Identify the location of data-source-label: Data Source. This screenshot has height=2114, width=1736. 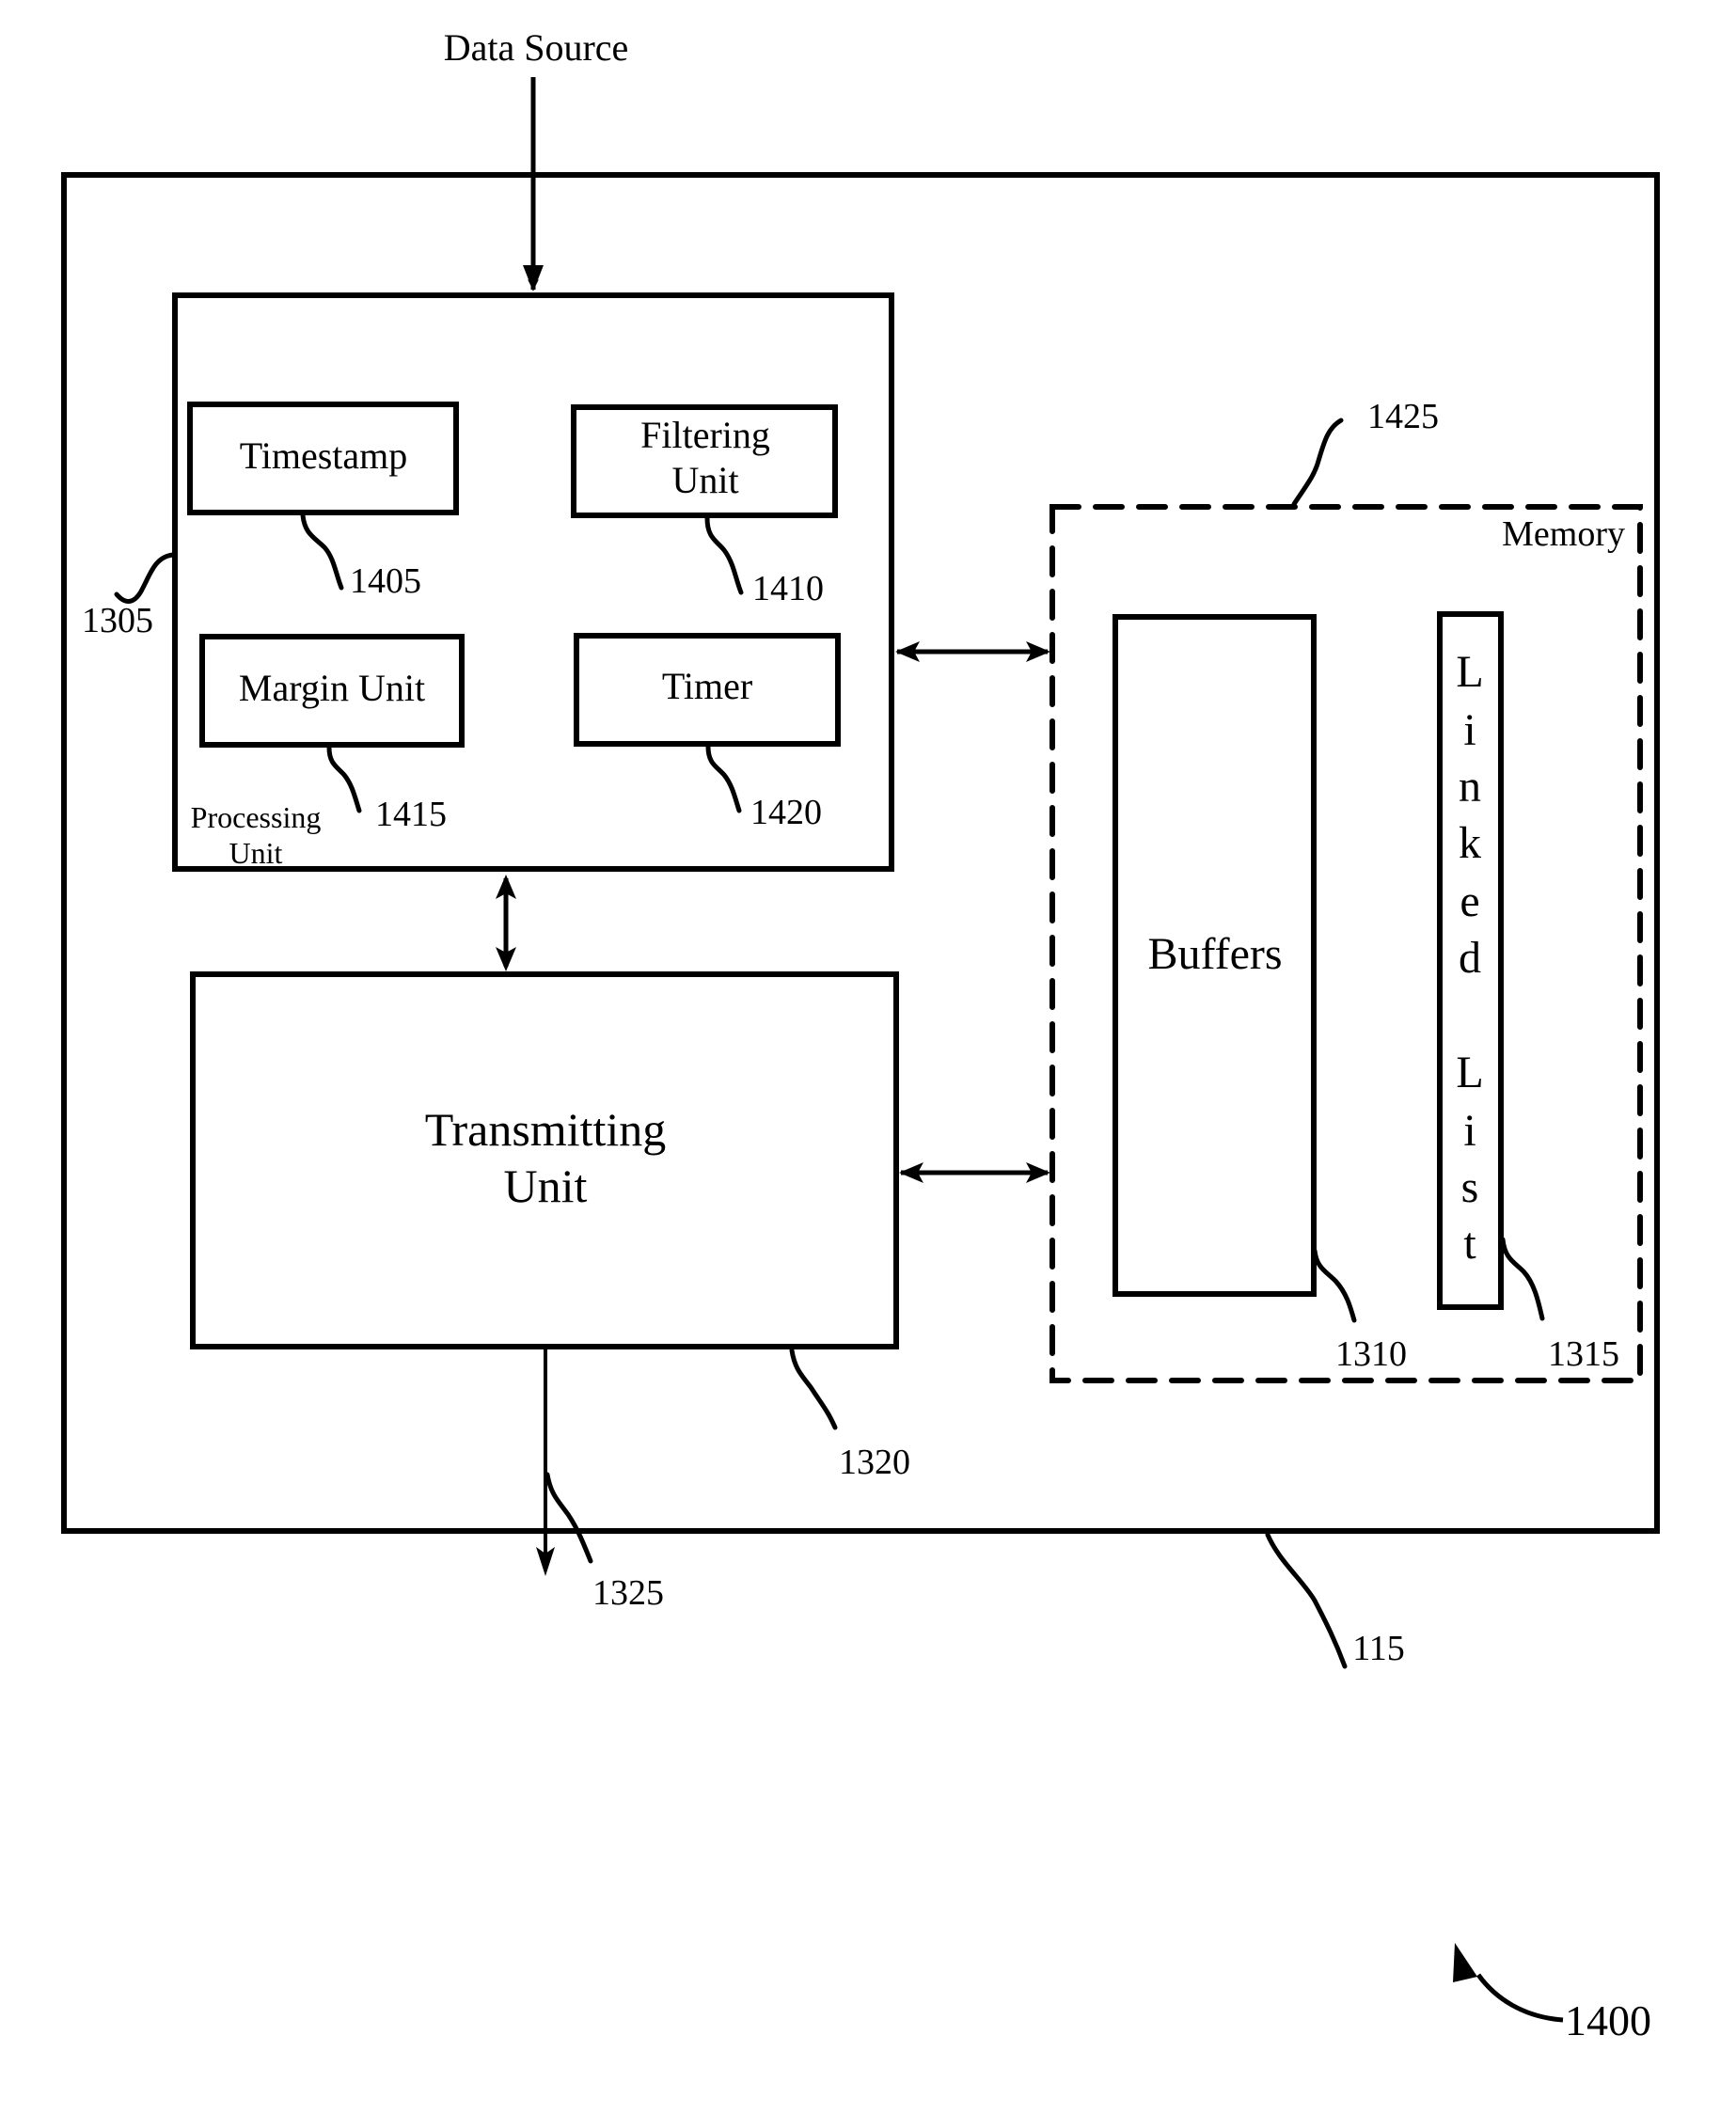
(536, 47).